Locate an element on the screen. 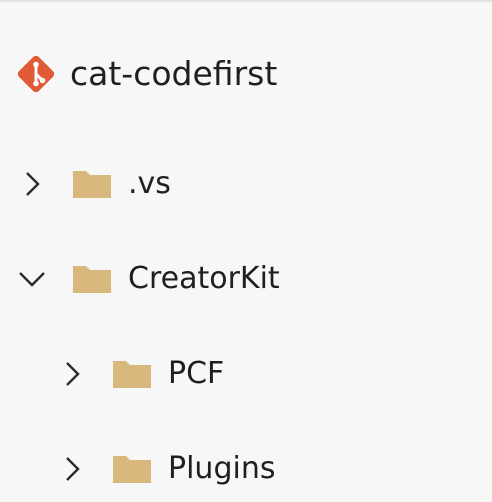 This screenshot has height=502, width=492. git-repo-icon is located at coordinates (36, 74).